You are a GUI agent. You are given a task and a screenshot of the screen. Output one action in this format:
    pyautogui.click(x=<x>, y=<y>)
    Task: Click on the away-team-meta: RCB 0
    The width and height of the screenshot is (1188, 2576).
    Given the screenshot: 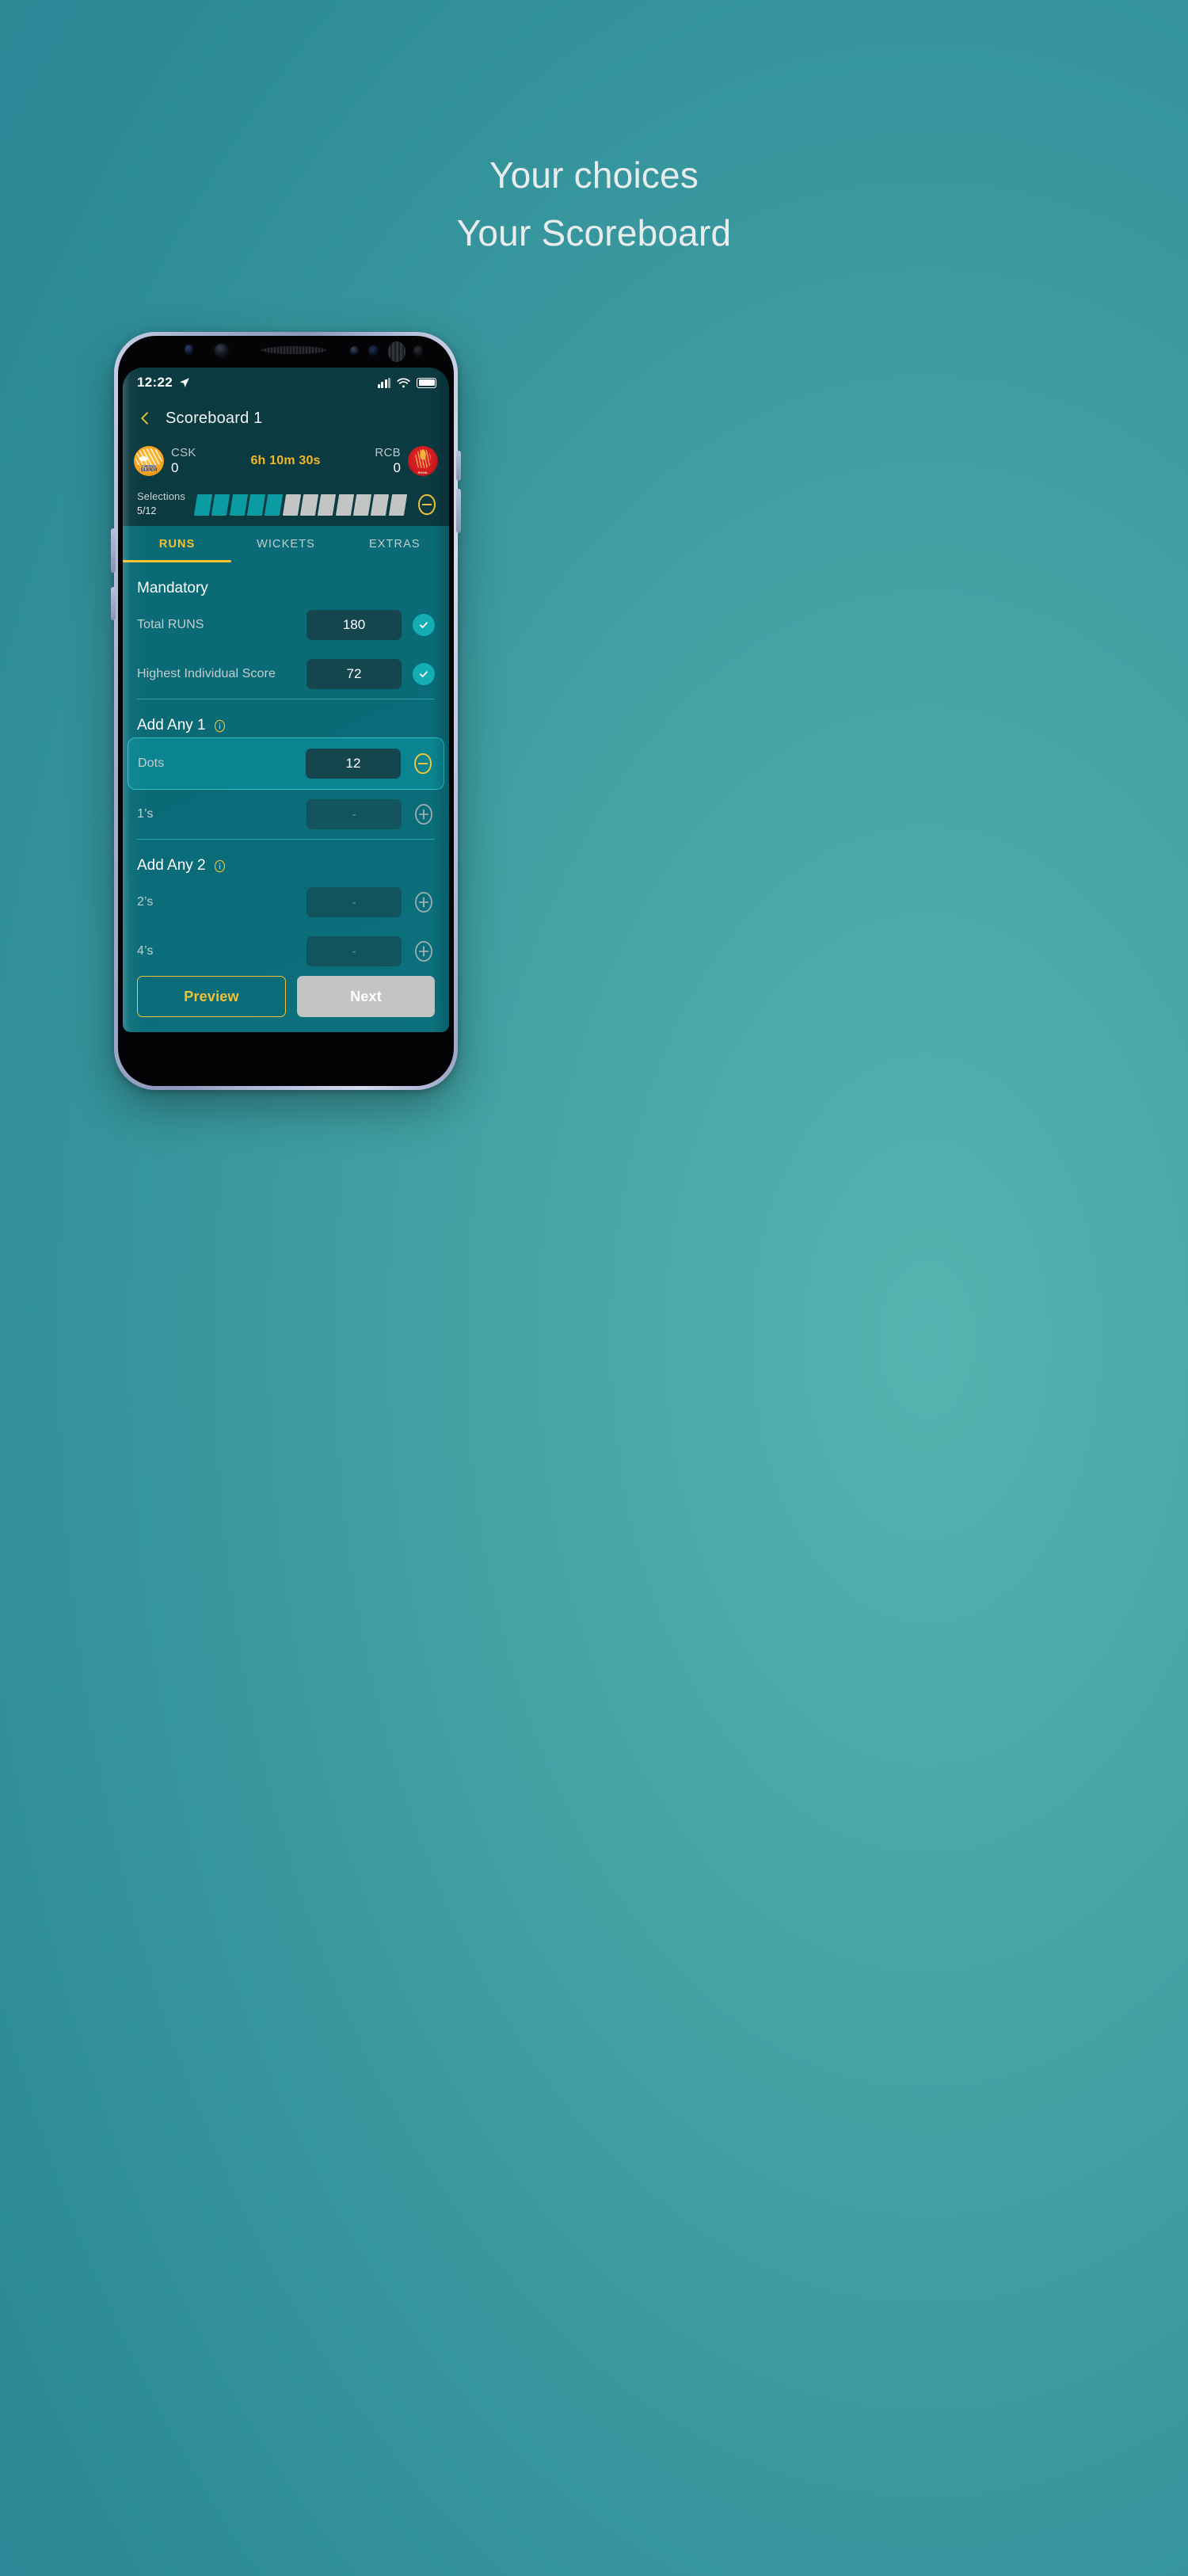 What is the action you would take?
    pyautogui.click(x=388, y=461)
    